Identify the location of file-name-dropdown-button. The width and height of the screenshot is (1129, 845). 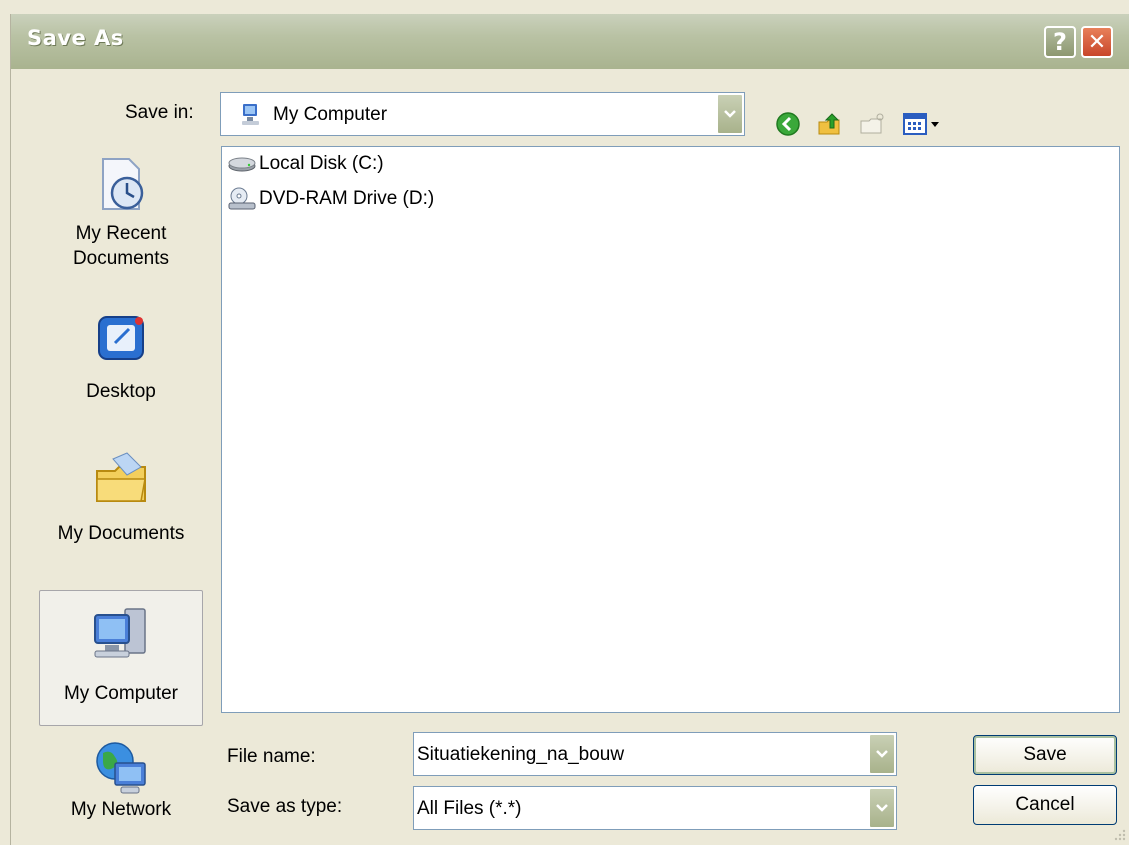
(882, 754).